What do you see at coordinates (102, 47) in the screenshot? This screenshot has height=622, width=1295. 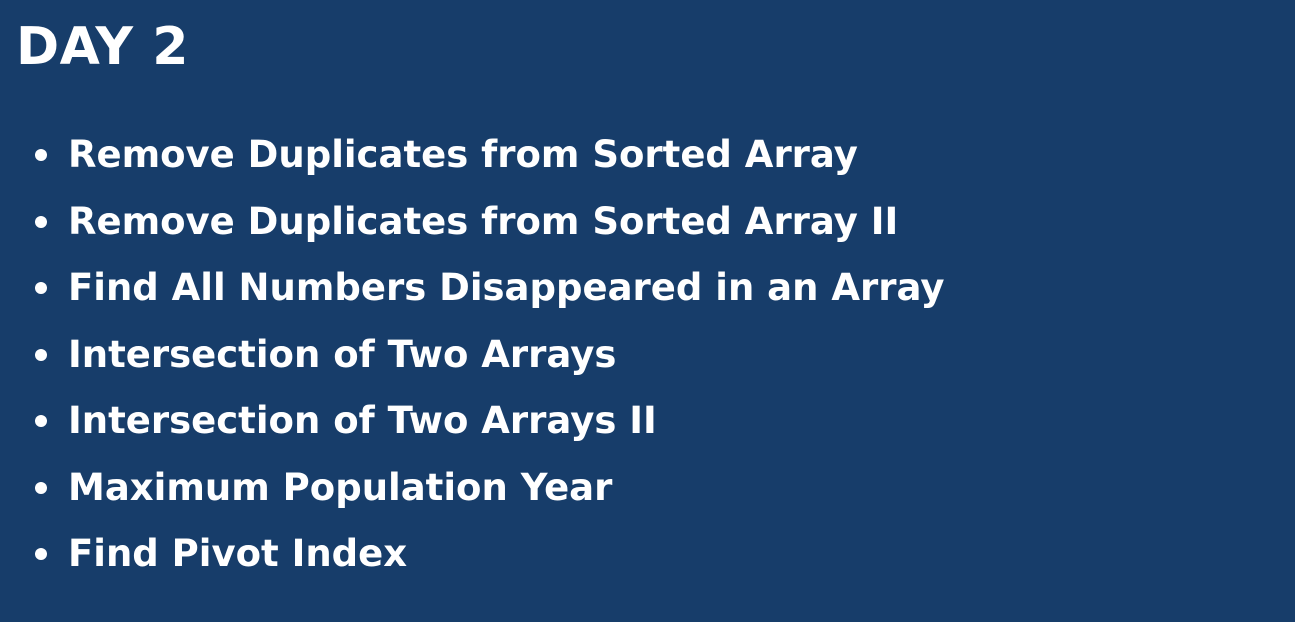 I see `slide-title: DAY 2` at bounding box center [102, 47].